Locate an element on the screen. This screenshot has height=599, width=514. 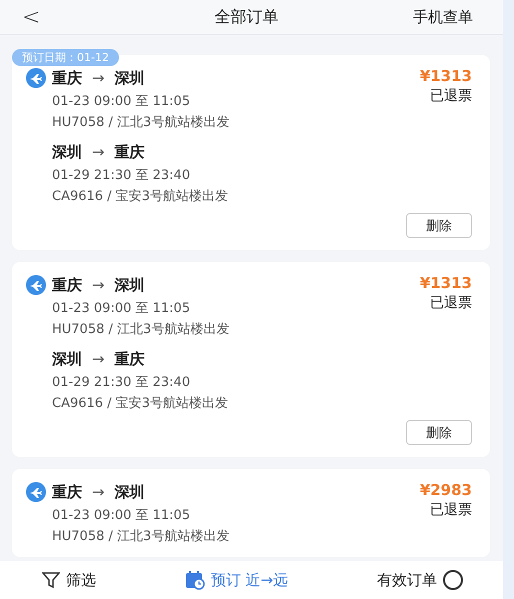
booking-date-tag: 预订日期：01-12 is located at coordinates (65, 57).